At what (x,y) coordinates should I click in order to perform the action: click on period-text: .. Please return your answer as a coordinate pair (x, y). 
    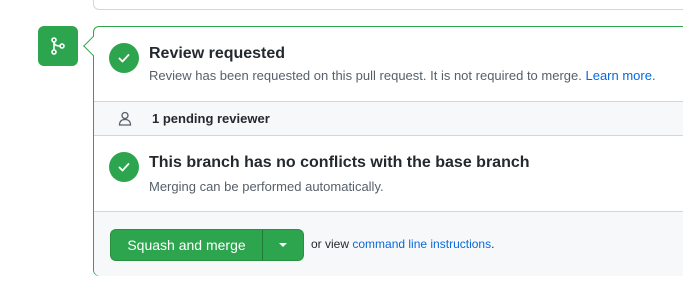
    Looking at the image, I should click on (493, 244).